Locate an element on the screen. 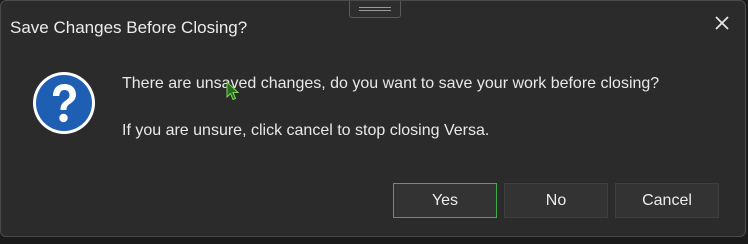 This screenshot has width=748, height=244. drag-handle is located at coordinates (375, 9).